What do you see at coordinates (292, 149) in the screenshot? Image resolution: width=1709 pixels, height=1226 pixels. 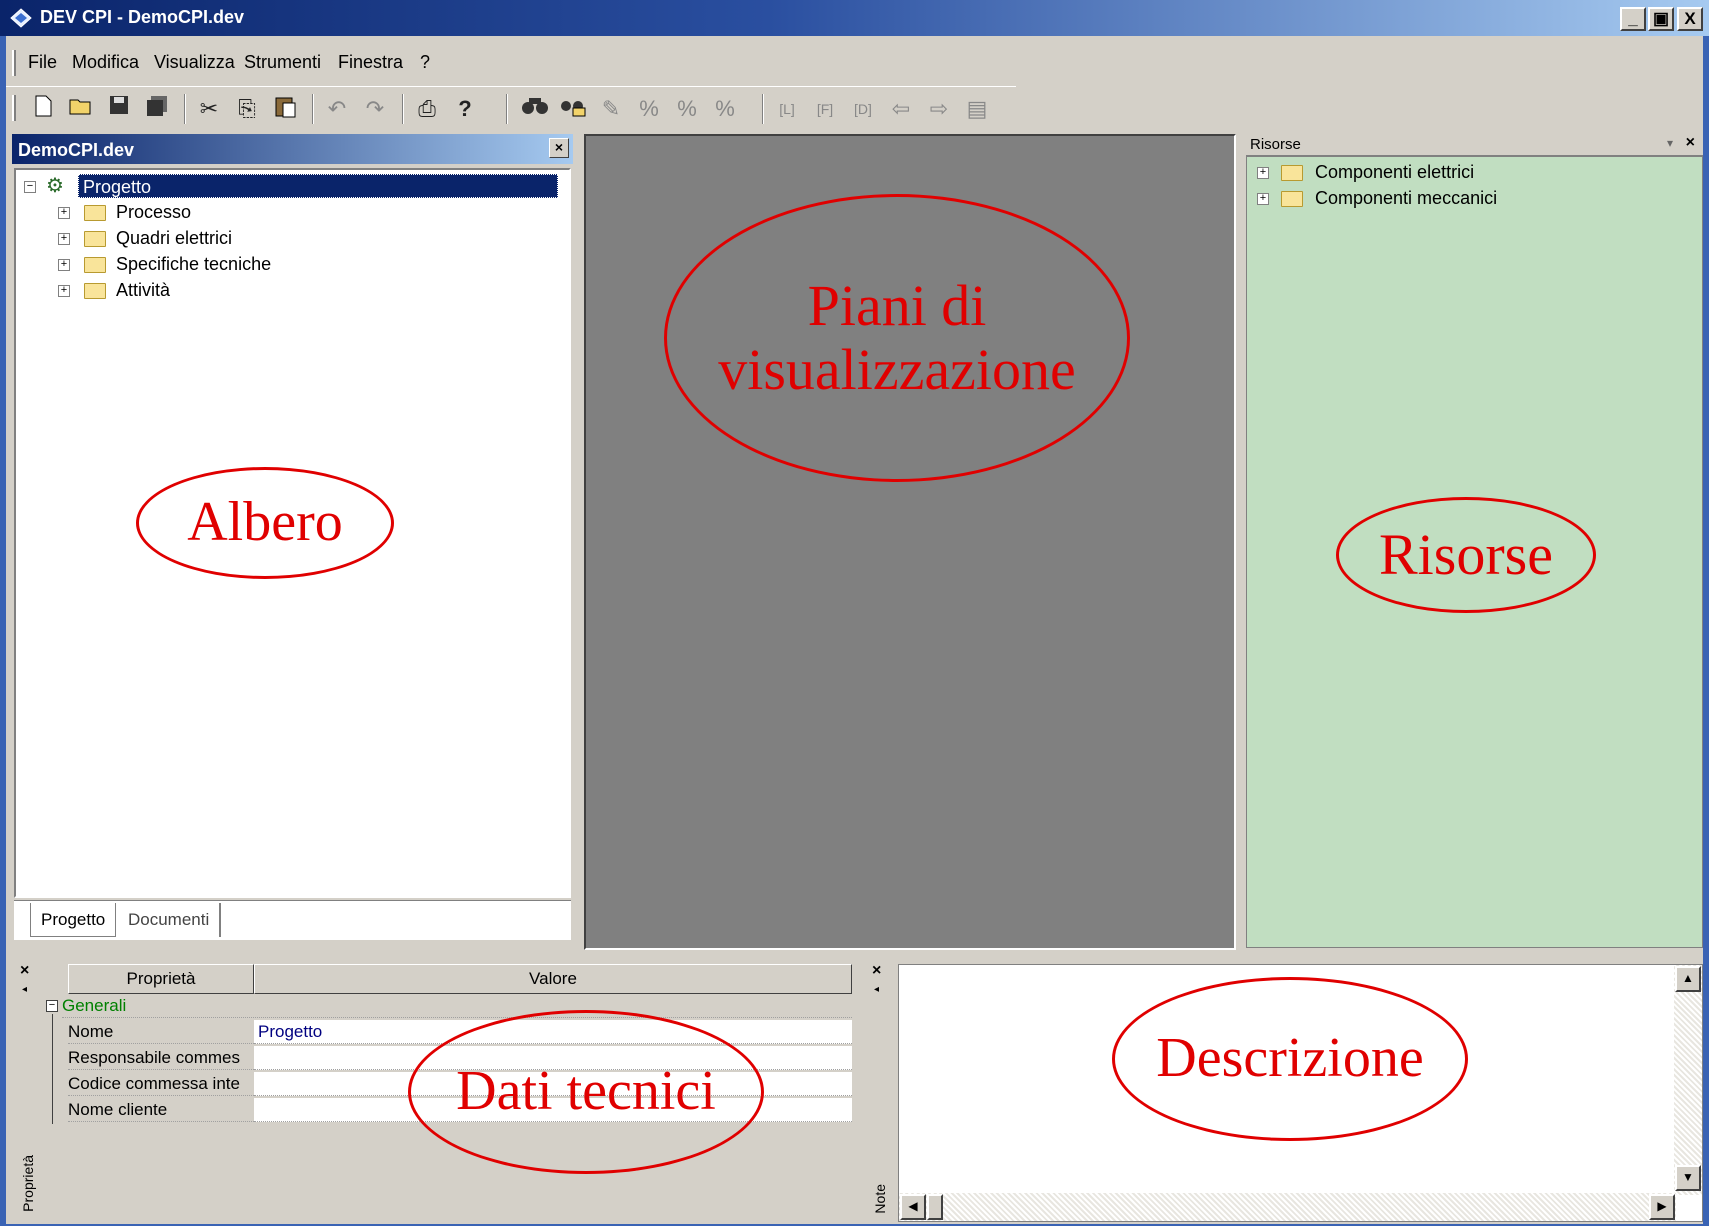 I see `tree-panel-header: DemoCPI.dev ×` at bounding box center [292, 149].